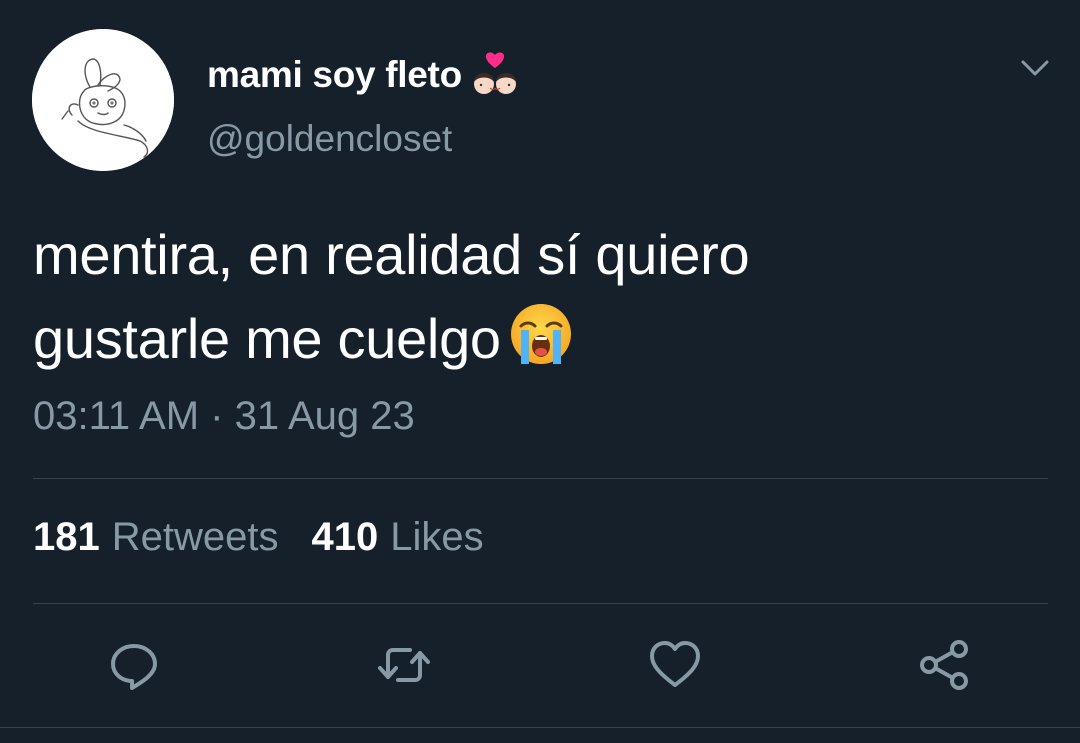 Image resolution: width=1080 pixels, height=743 pixels. What do you see at coordinates (334, 75) in the screenshot?
I see `display-name: mami soy fleto` at bounding box center [334, 75].